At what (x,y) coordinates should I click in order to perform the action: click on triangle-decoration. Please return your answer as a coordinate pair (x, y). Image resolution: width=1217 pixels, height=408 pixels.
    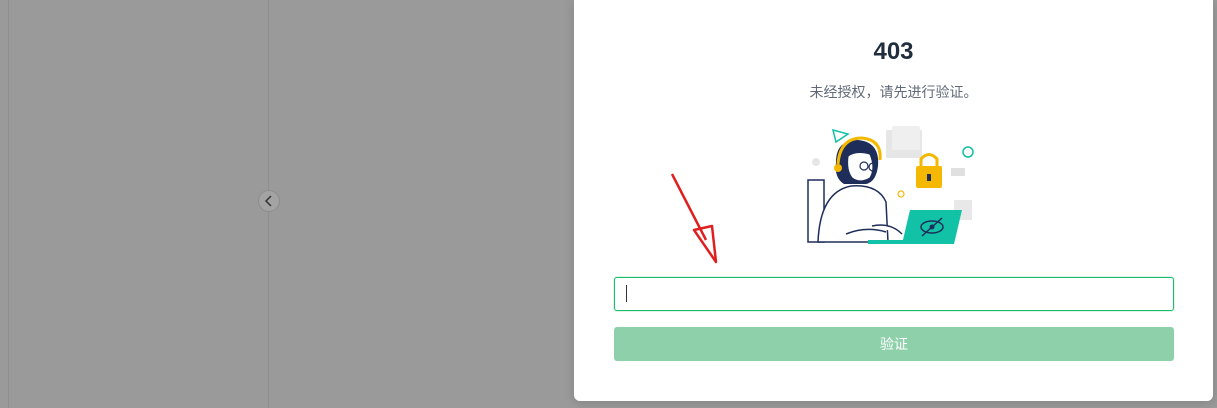
    Looking at the image, I should click on (840, 136).